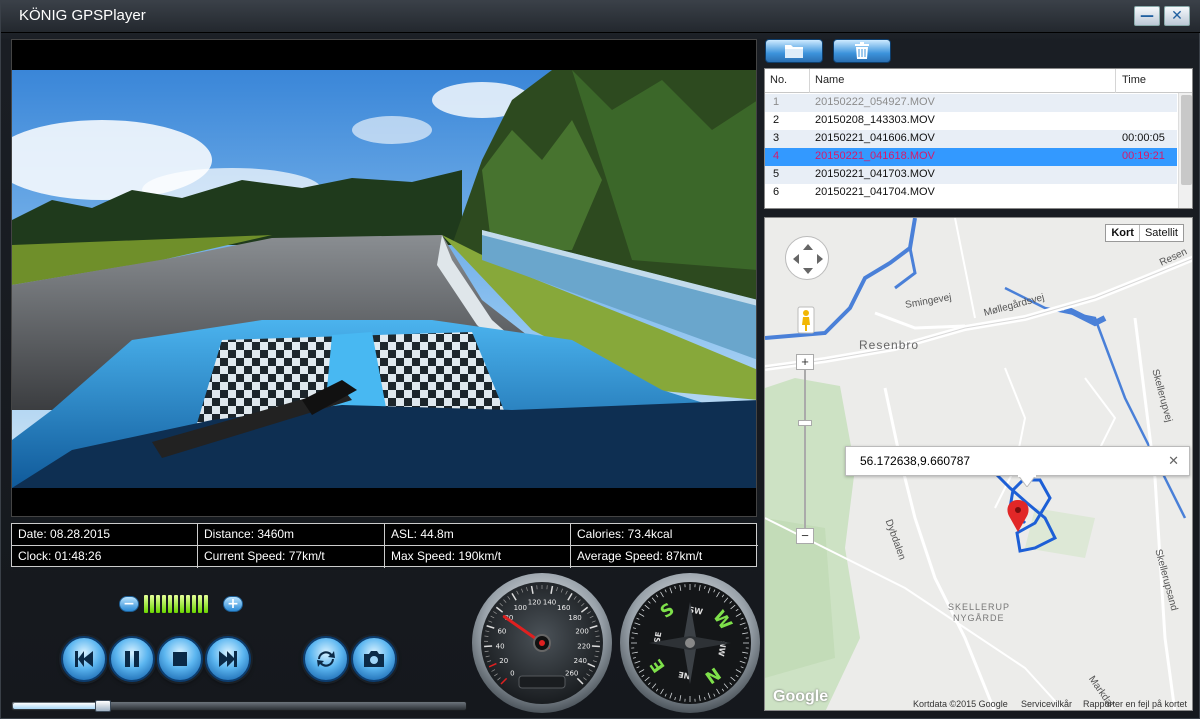 The width and height of the screenshot is (1200, 719). Describe the element at coordinates (915, 461) in the screenshot. I see `coordinates-text: 56.172638,9.660787` at that location.